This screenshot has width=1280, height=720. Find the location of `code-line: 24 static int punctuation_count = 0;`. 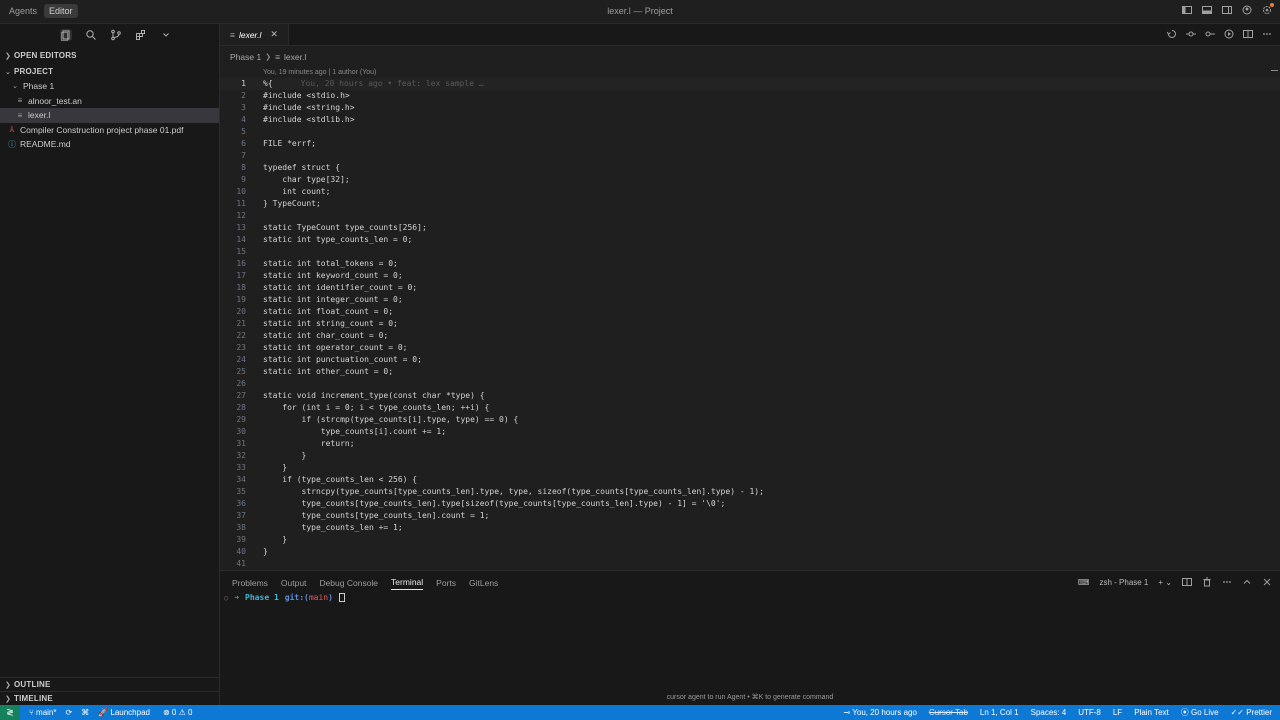

code-line: 24 static int punctuation_count = 0; is located at coordinates (750, 360).